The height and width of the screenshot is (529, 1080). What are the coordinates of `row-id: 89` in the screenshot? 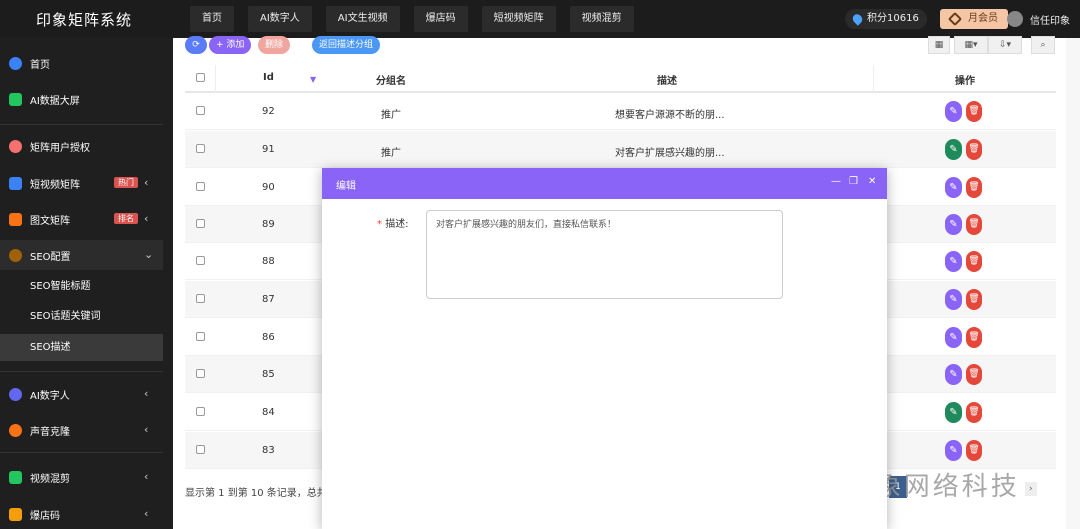 It's located at (268, 224).